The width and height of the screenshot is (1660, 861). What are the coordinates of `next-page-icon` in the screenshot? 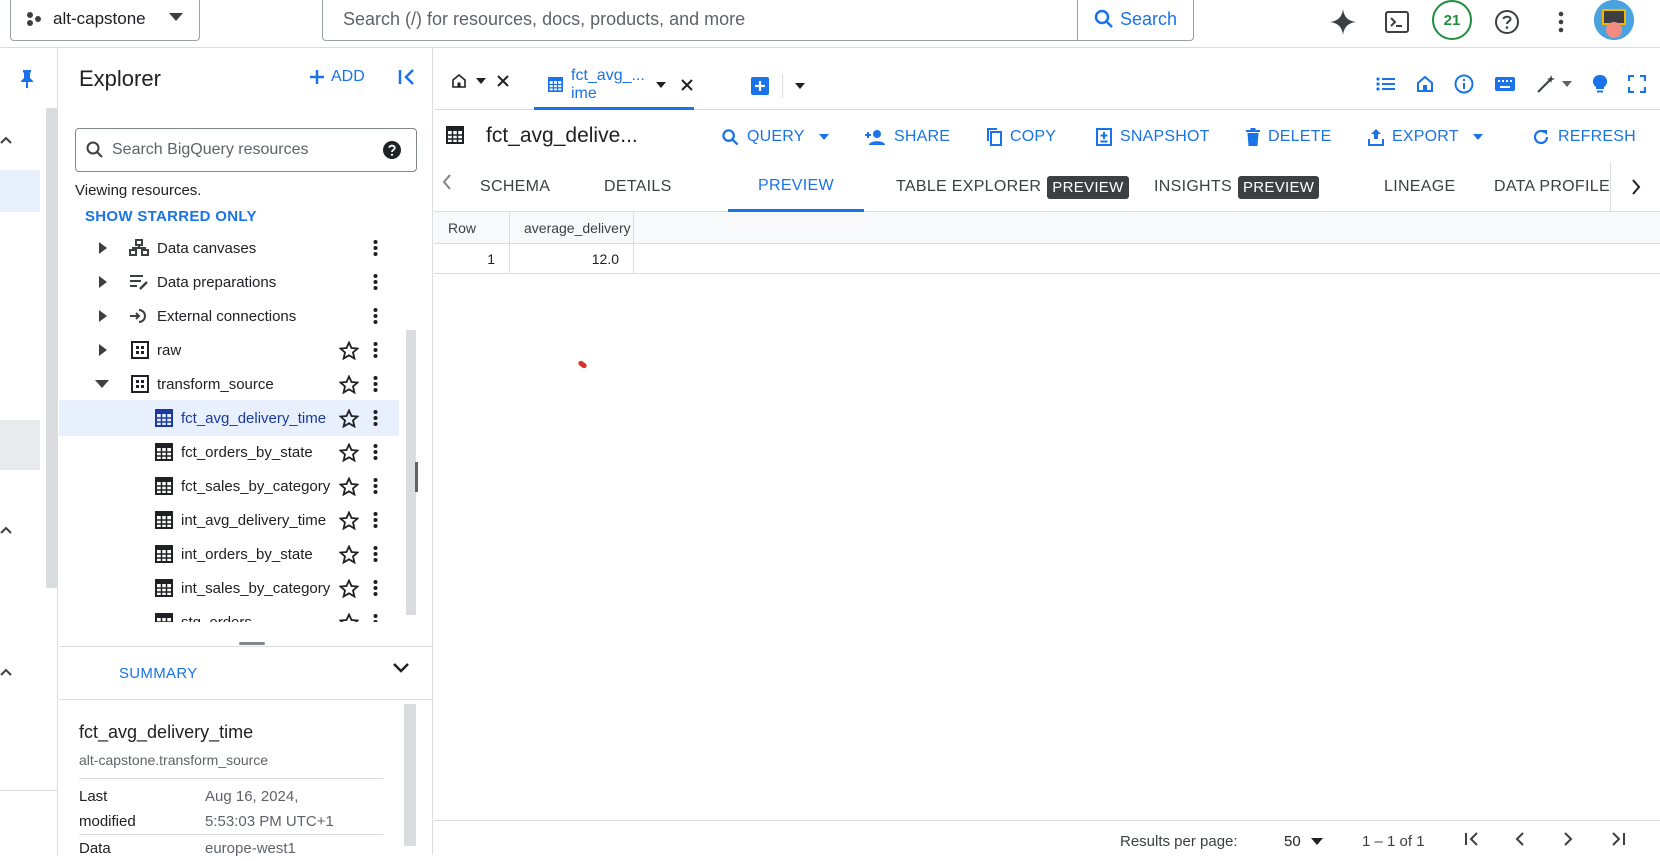 It's located at (1568, 839).